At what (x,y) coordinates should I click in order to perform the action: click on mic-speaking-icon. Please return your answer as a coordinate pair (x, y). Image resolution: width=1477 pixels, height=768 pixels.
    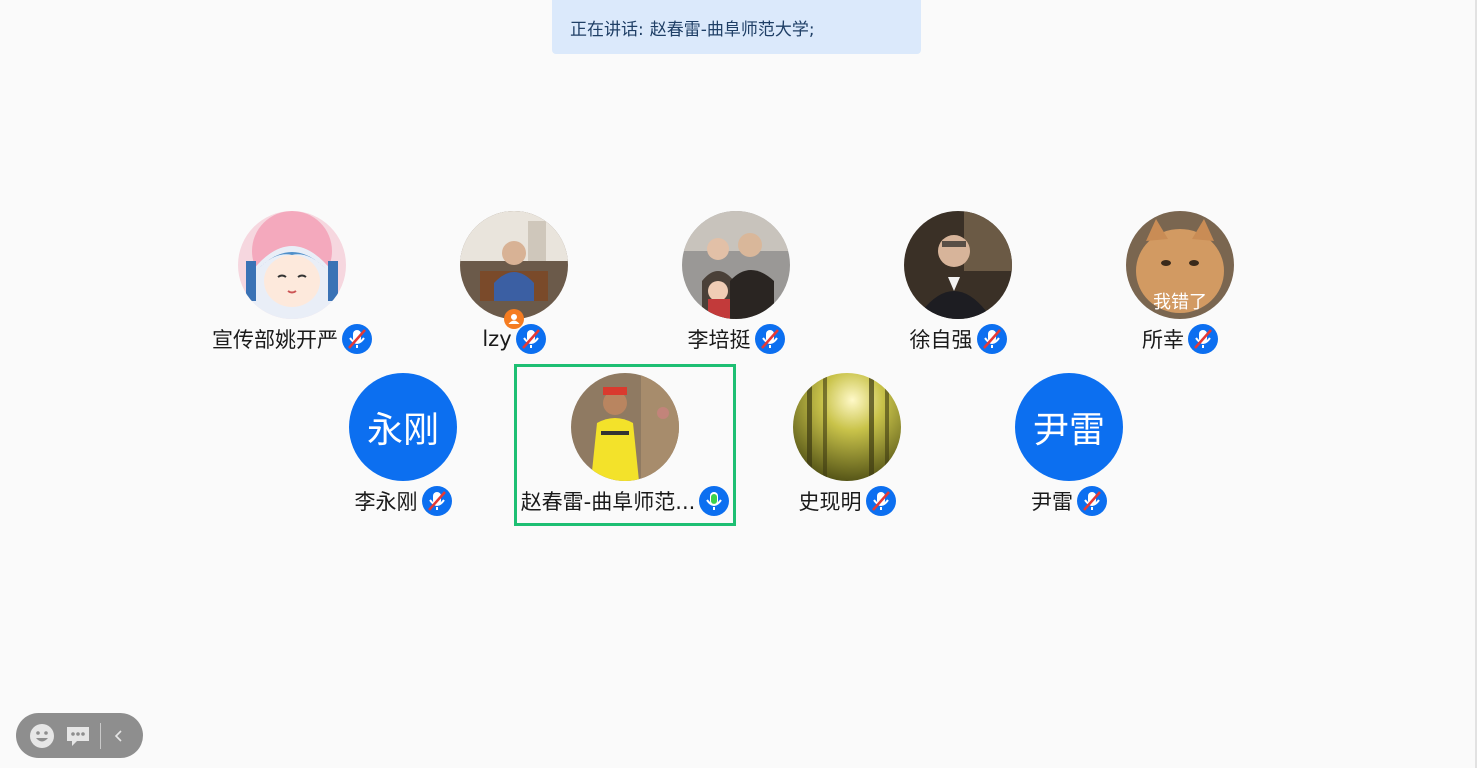
    Looking at the image, I should click on (714, 501).